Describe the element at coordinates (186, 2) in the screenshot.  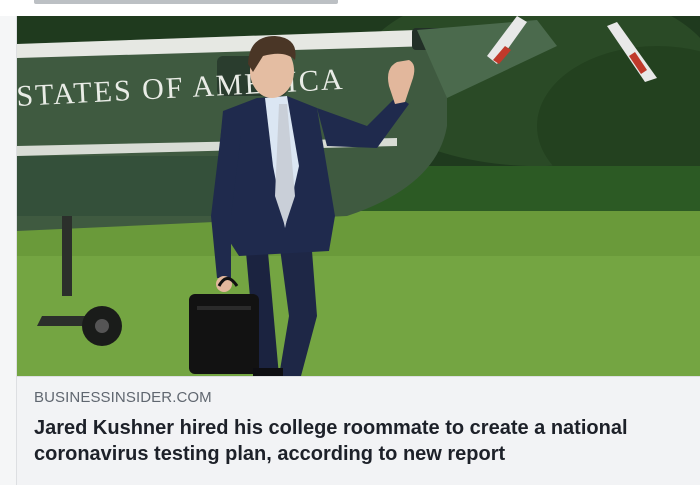
I see `previous-post-bottom-bar` at that location.